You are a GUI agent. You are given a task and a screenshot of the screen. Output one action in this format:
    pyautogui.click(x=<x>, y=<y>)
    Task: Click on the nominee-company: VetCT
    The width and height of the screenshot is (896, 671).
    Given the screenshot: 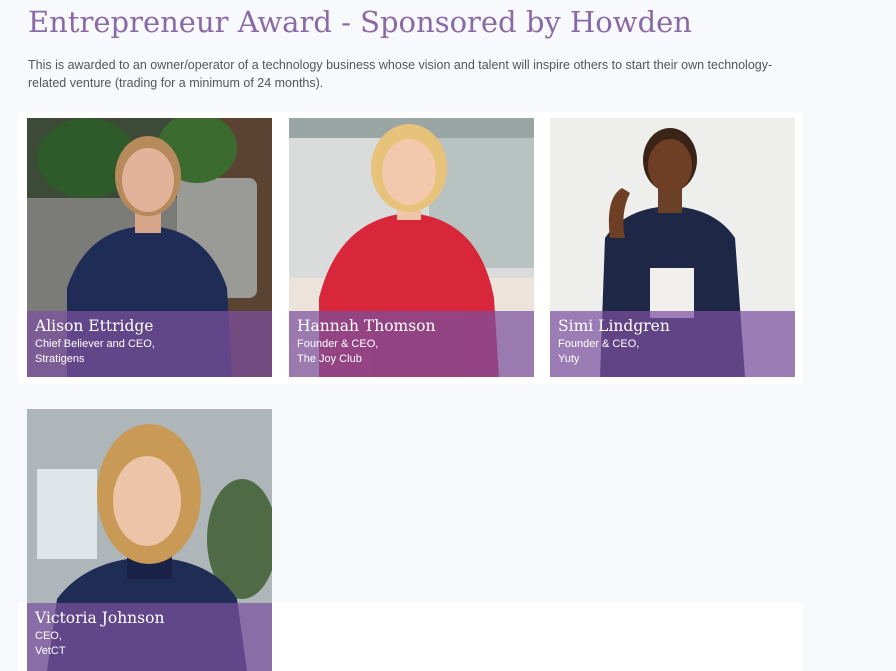 What is the action you would take?
    pyautogui.click(x=50, y=651)
    